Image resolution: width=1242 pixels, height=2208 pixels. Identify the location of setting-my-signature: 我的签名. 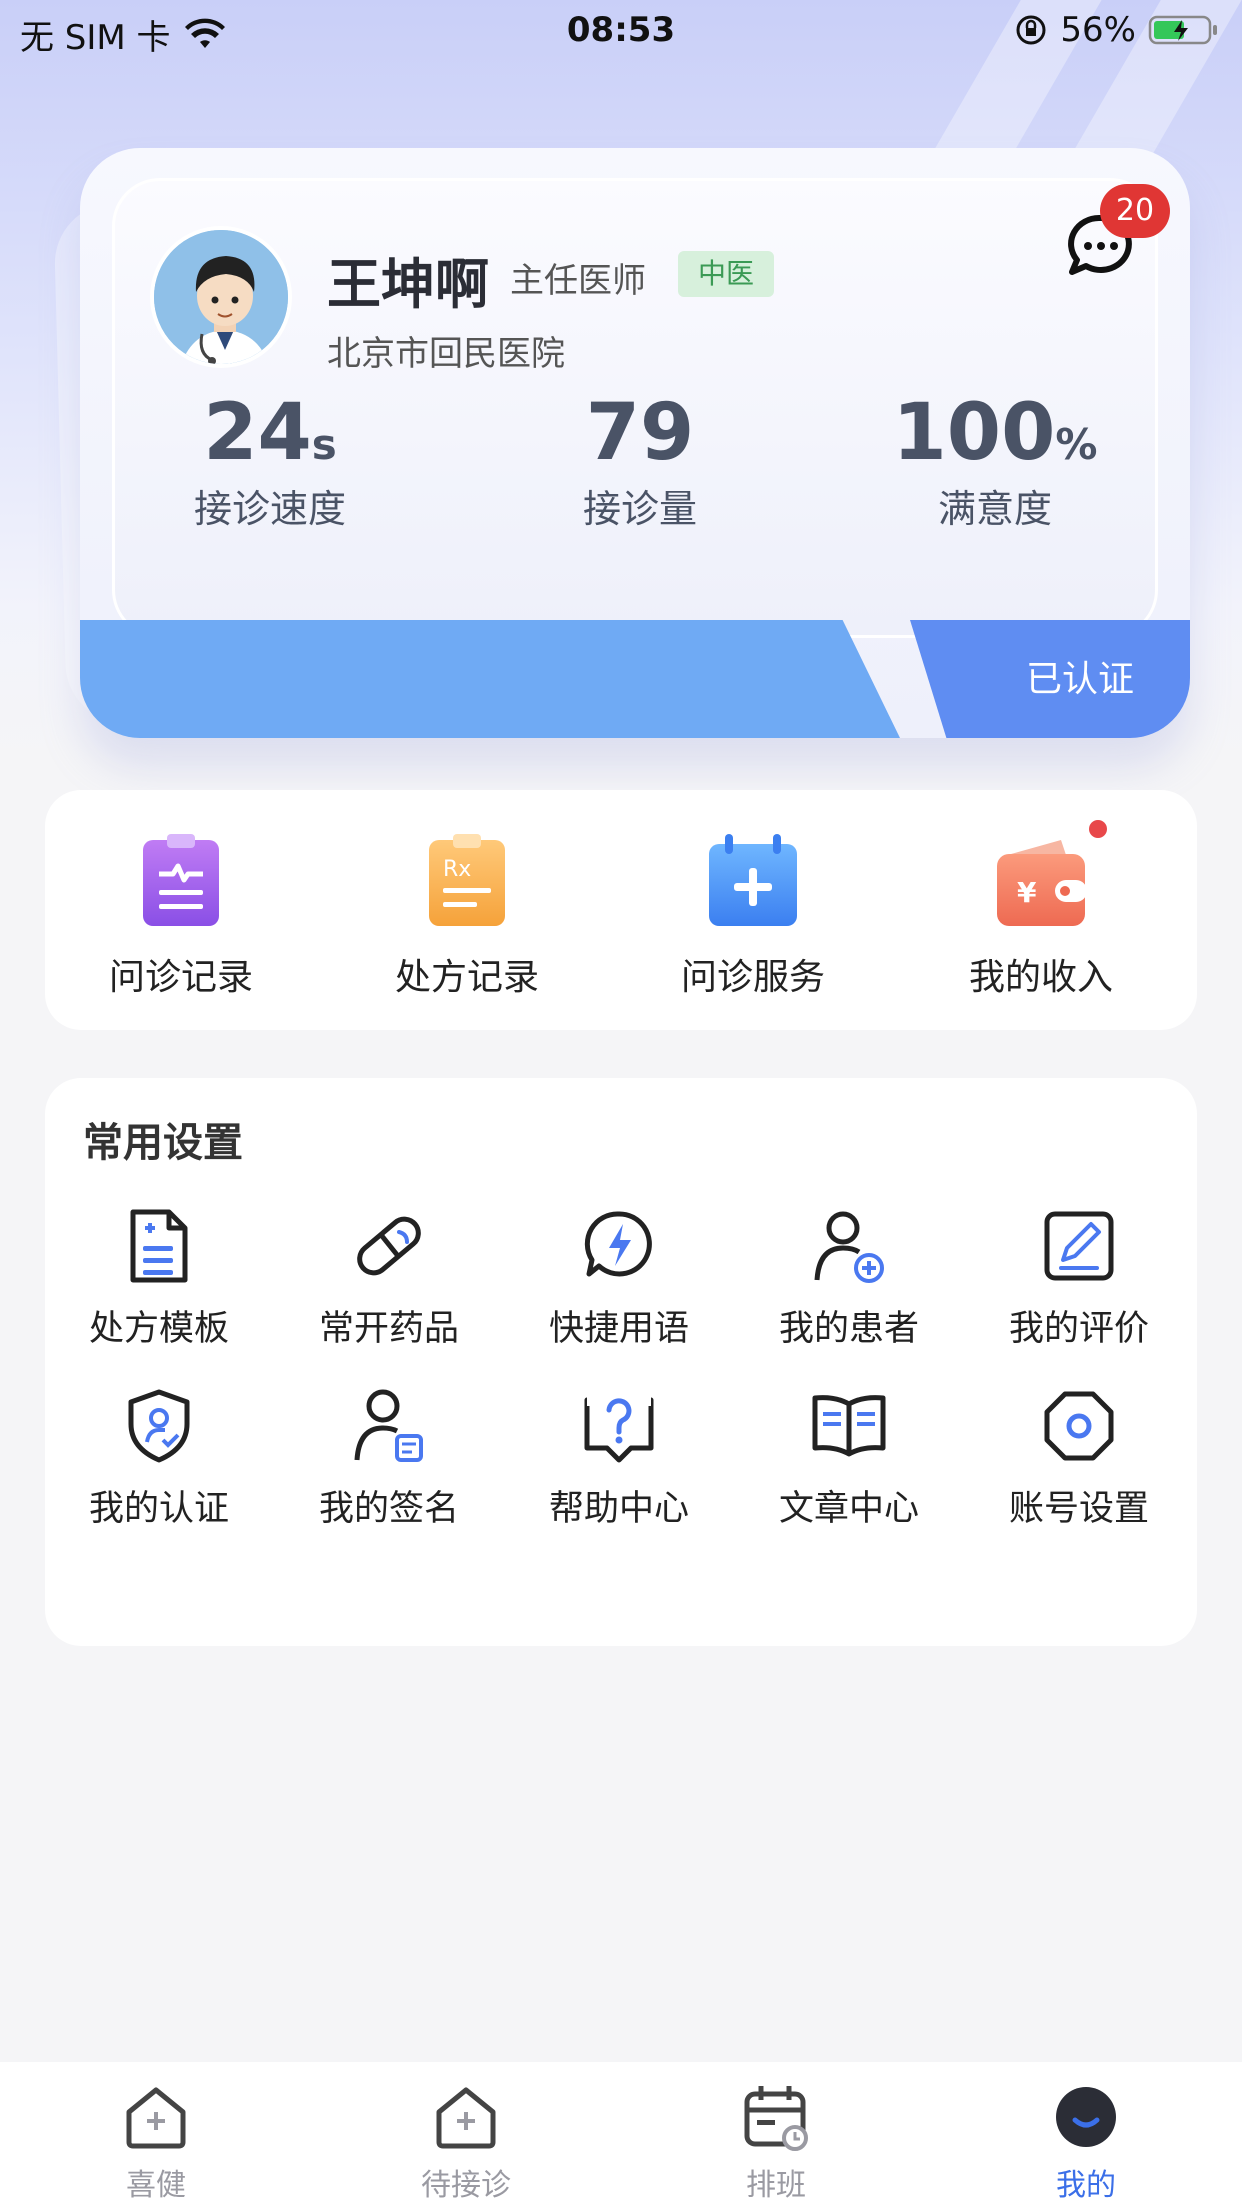
(389, 1458).